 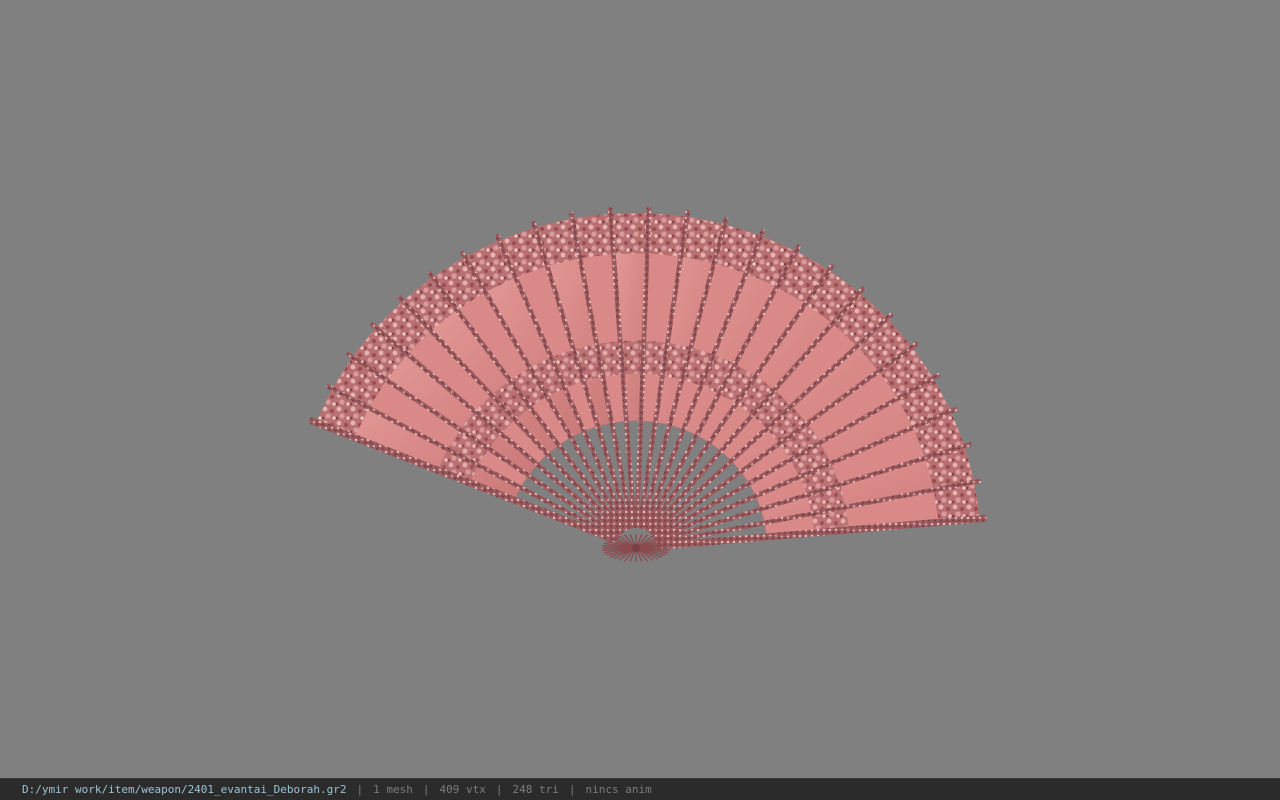 What do you see at coordinates (629, 234) in the screenshot?
I see `fan-lace-outer` at bounding box center [629, 234].